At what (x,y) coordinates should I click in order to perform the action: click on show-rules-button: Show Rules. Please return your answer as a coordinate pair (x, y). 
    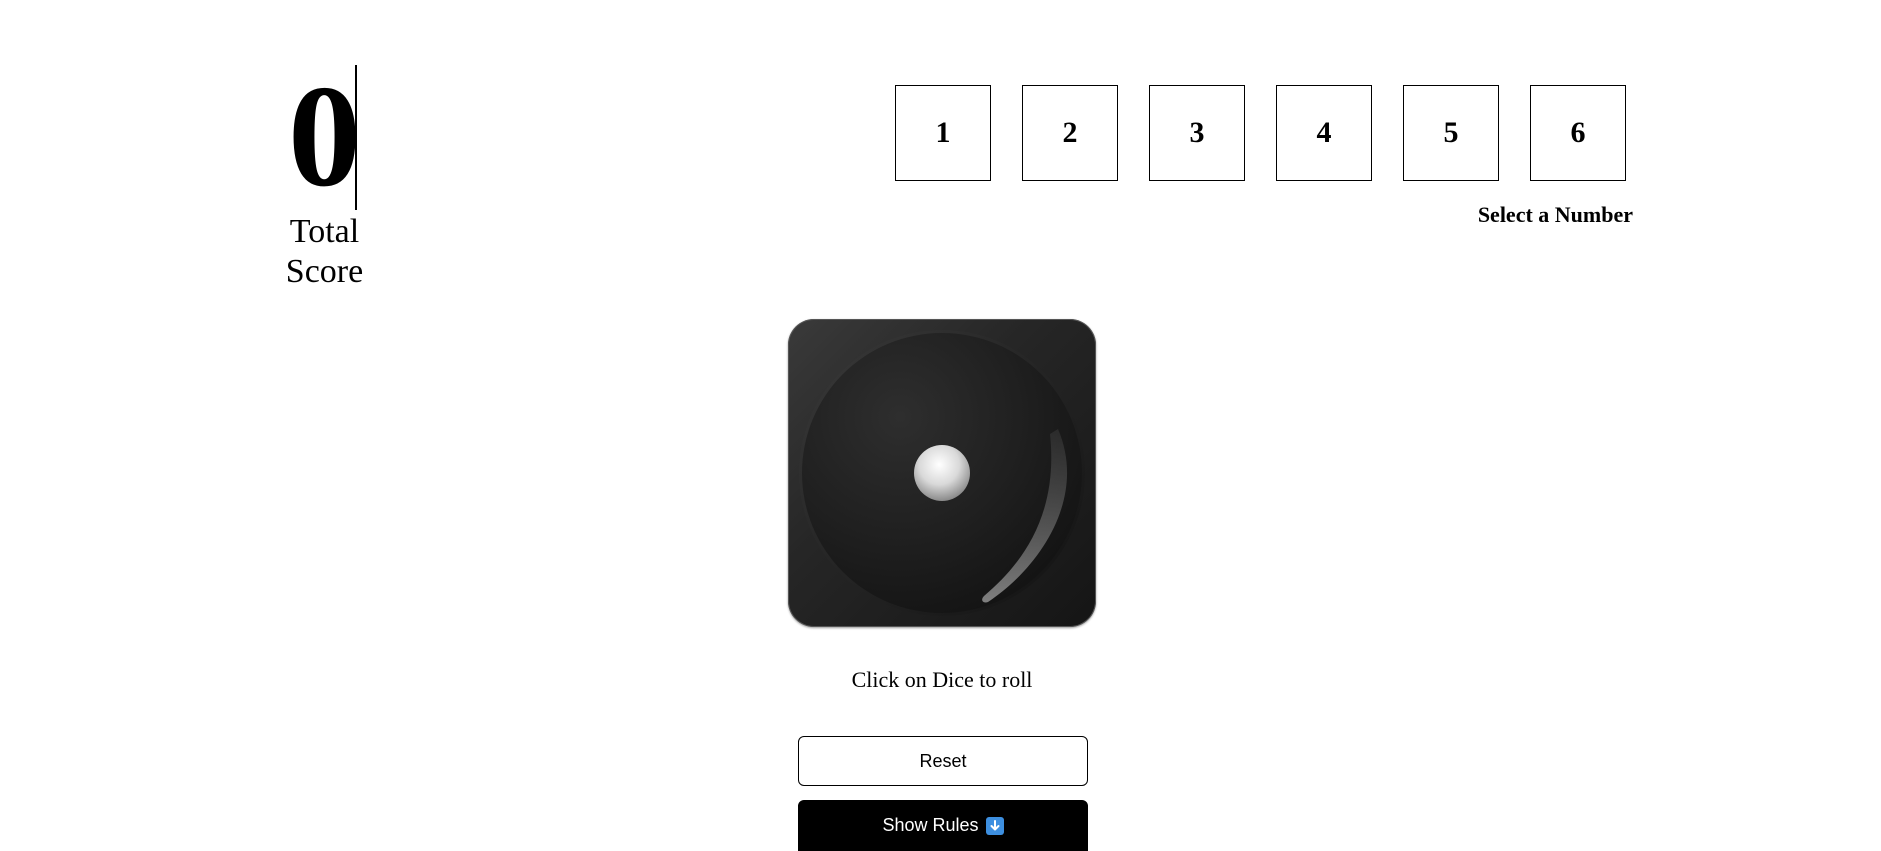
    Looking at the image, I should click on (943, 825).